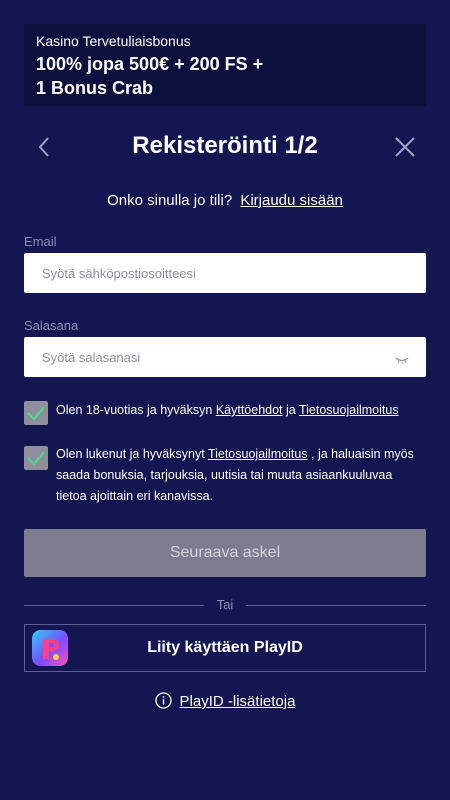  I want to click on login-prompt: Onko sinulla jo tili? Kirjaudu sisään, so click(225, 200).